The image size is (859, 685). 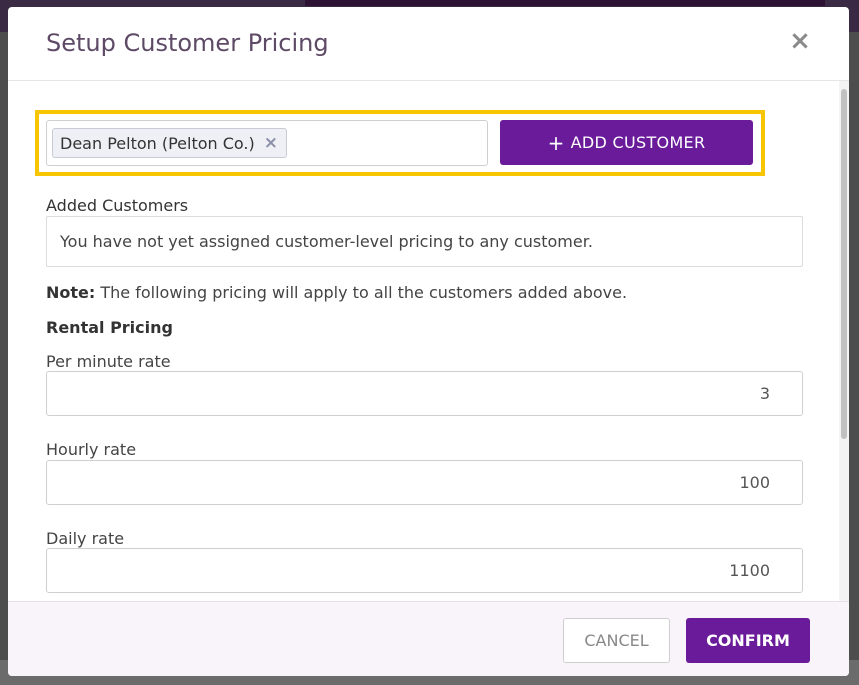 I want to click on added-customers-label: Added Customers, so click(x=117, y=205).